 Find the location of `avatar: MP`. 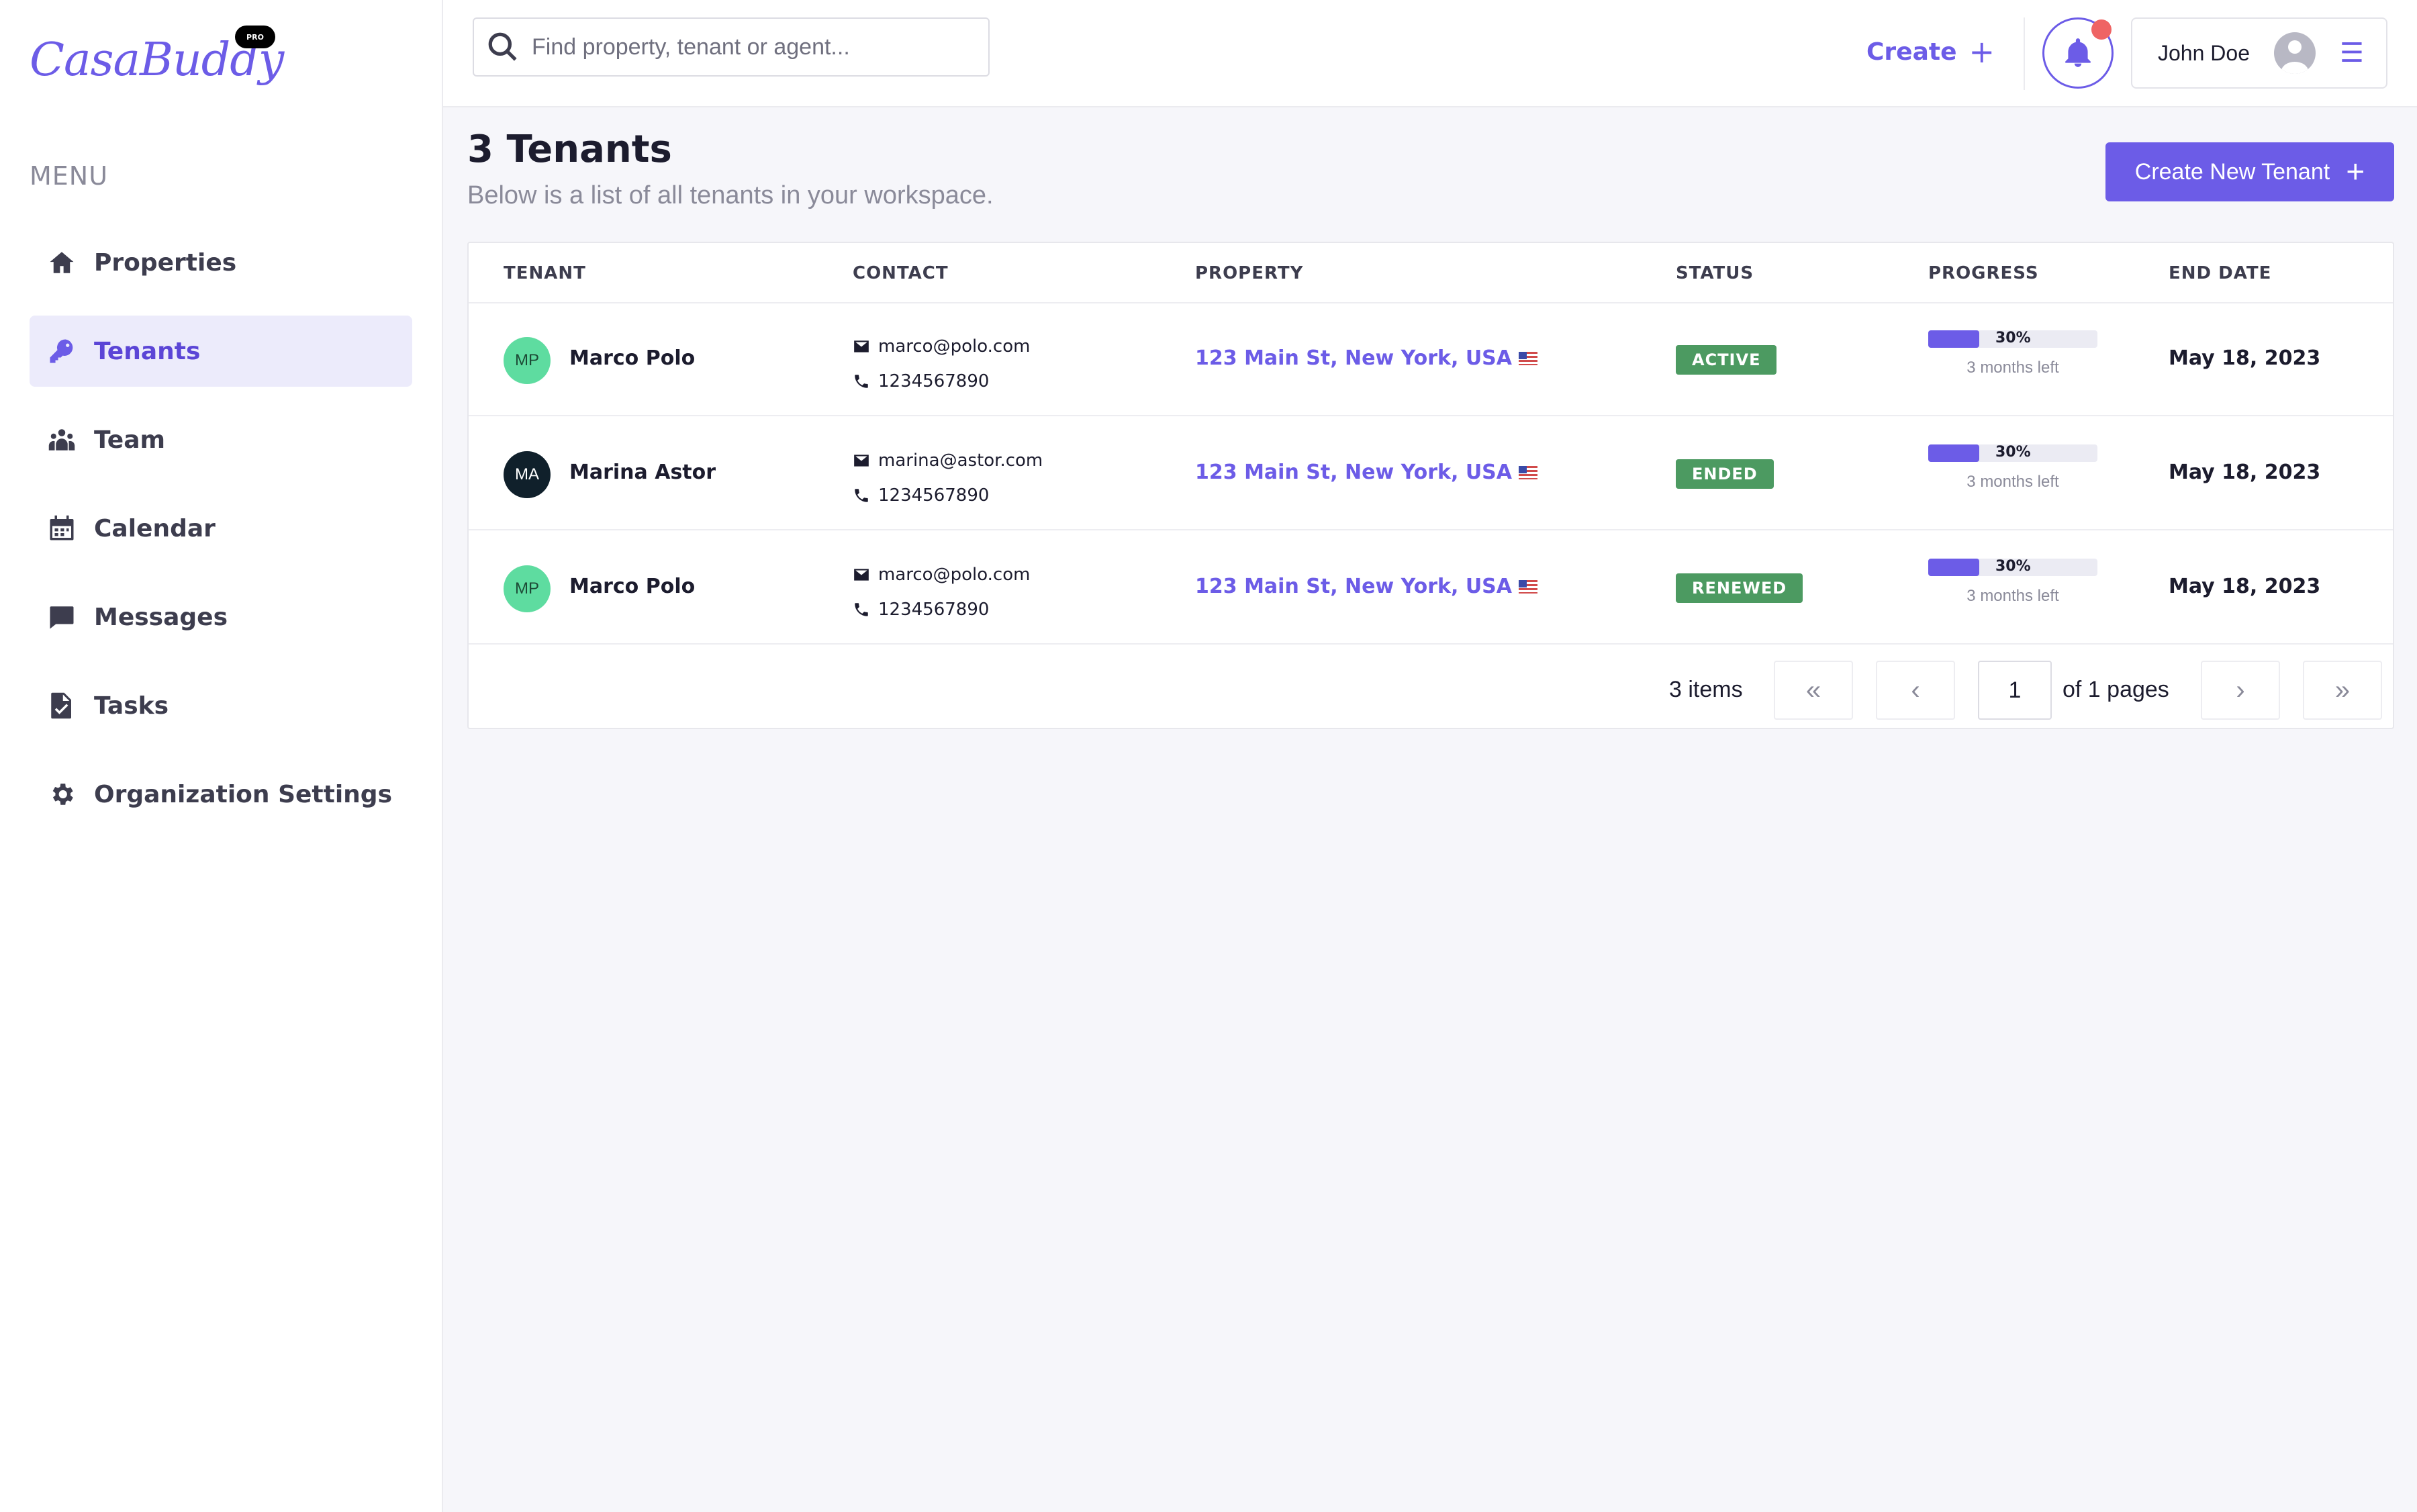

avatar: MP is located at coordinates (527, 588).